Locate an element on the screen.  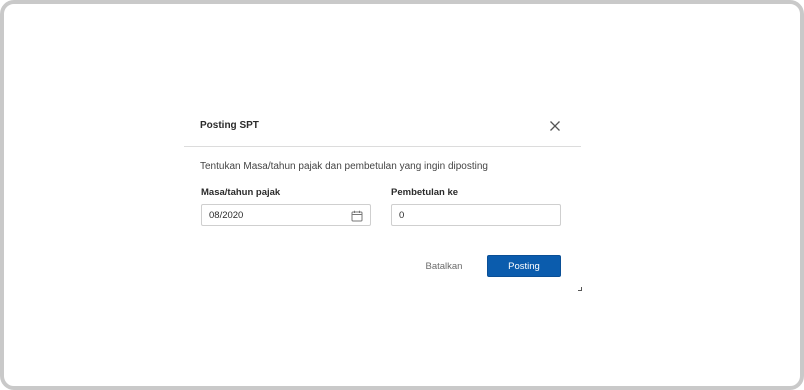
calendar-button is located at coordinates (357, 215).